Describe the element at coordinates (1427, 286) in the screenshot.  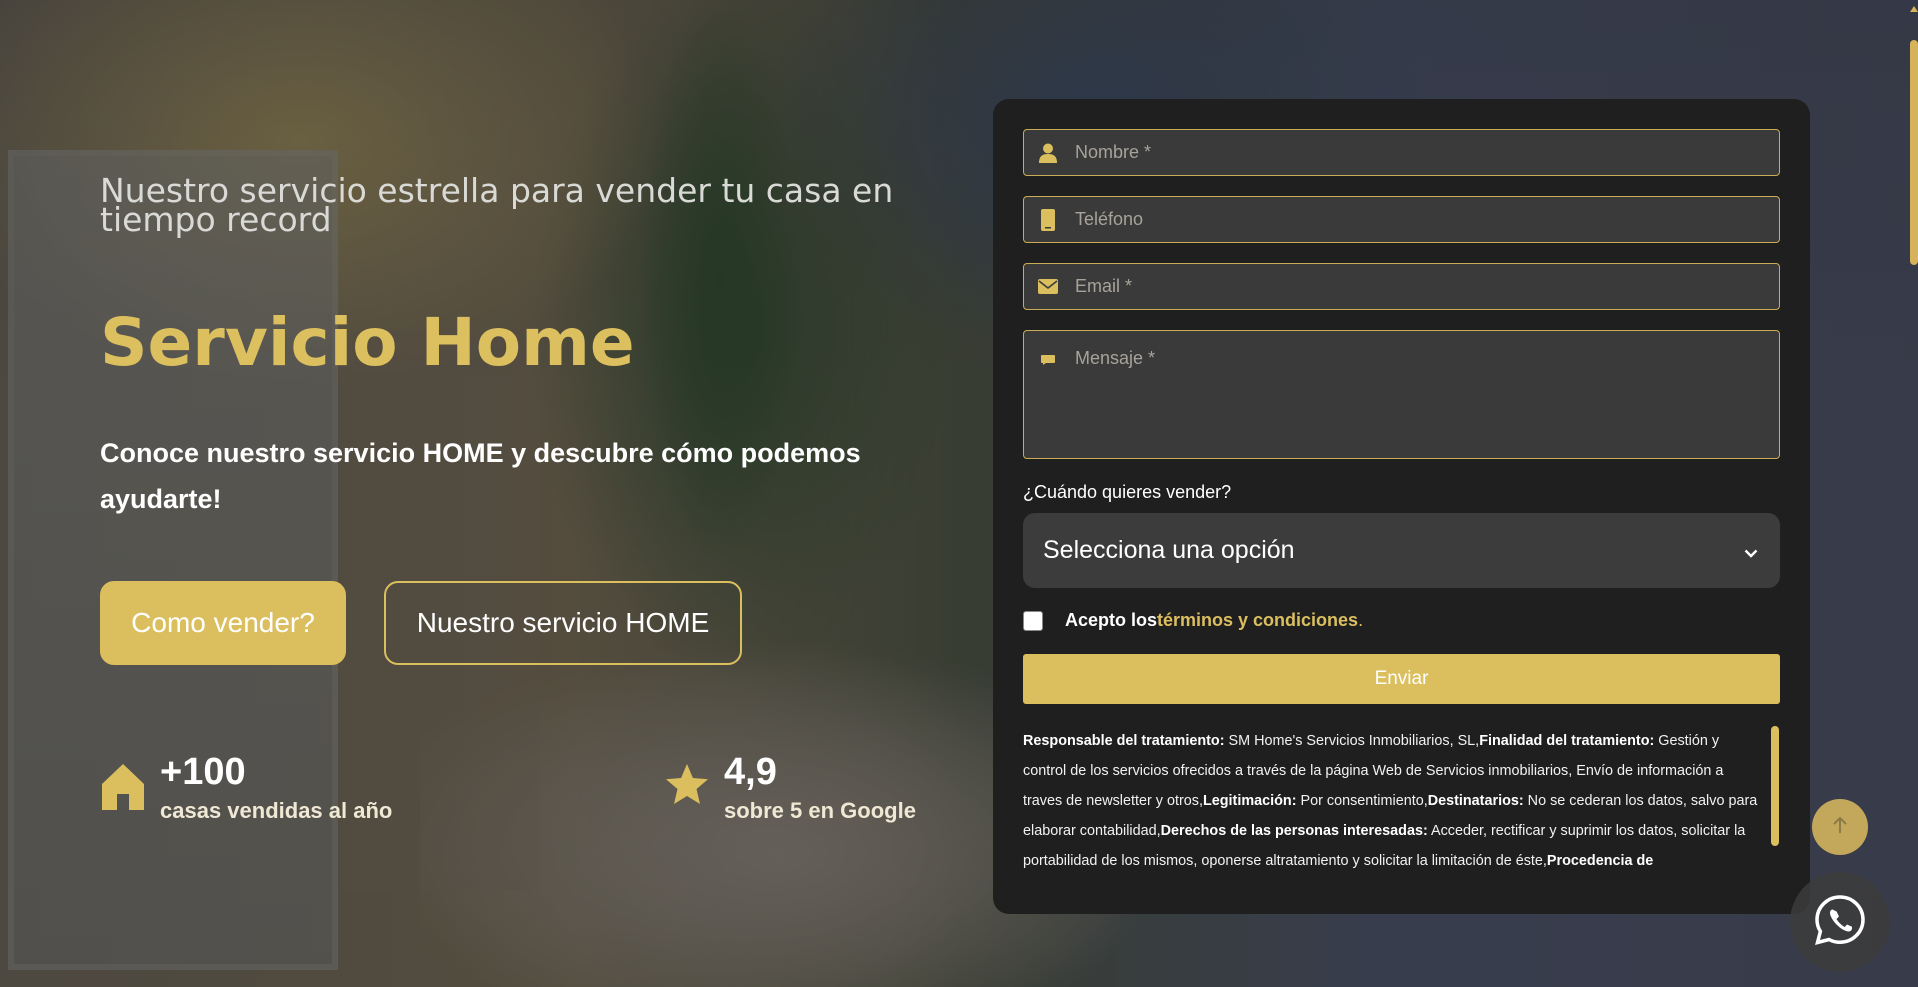
I see `email-input` at that location.